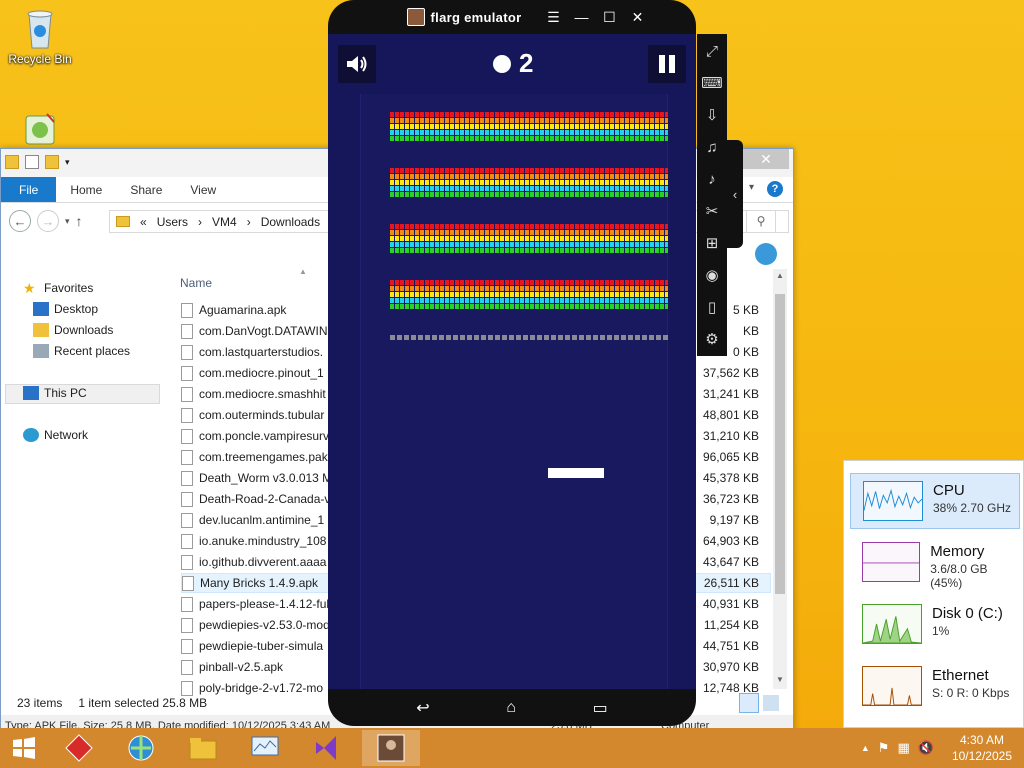 The width and height of the screenshot is (1024, 768). What do you see at coordinates (65, 309) in the screenshot?
I see `nav-desktop: Desktop` at bounding box center [65, 309].